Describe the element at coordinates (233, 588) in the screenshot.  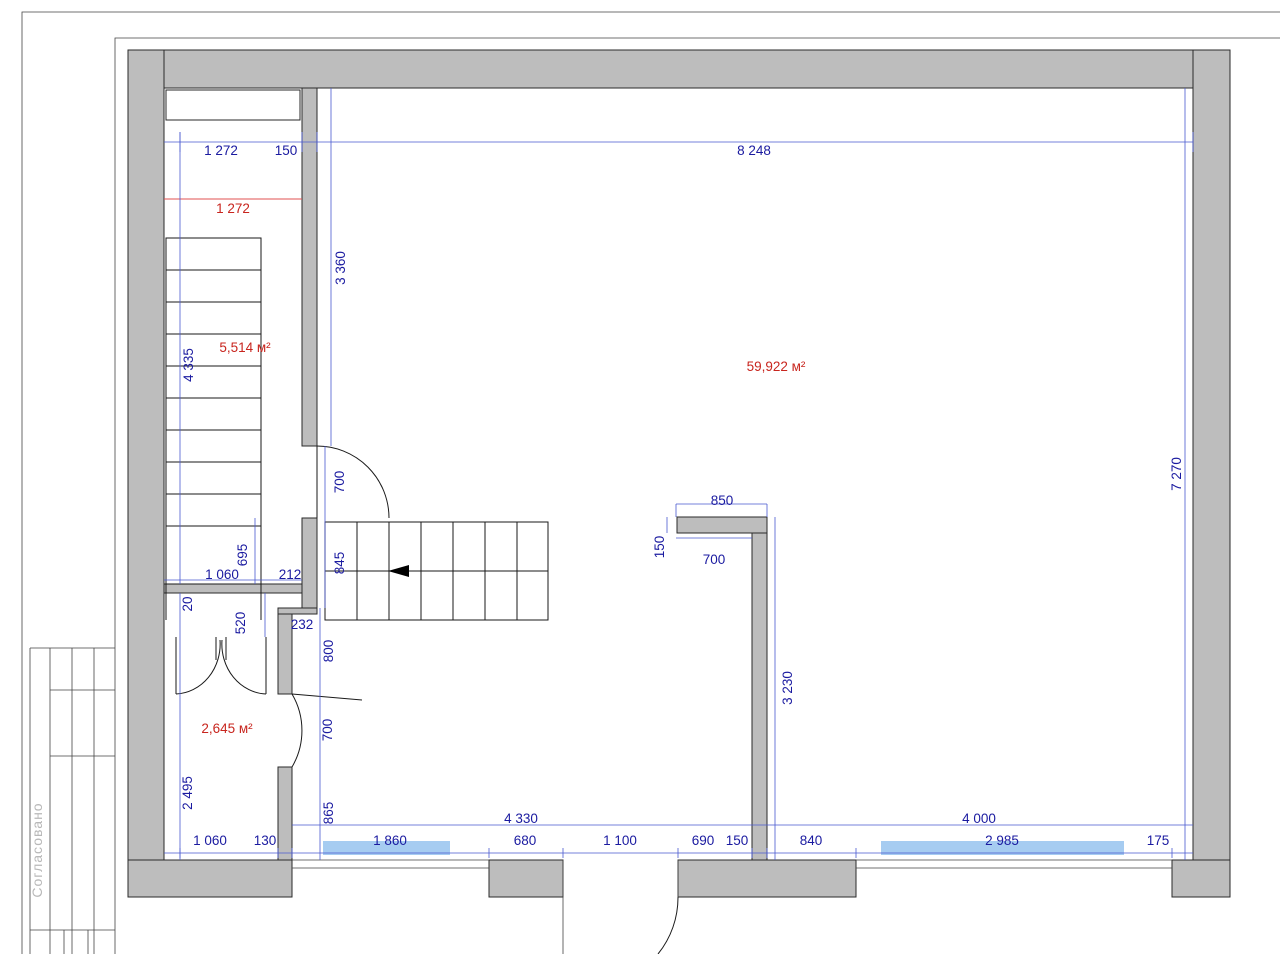
I see `wall-vestibule-top` at that location.